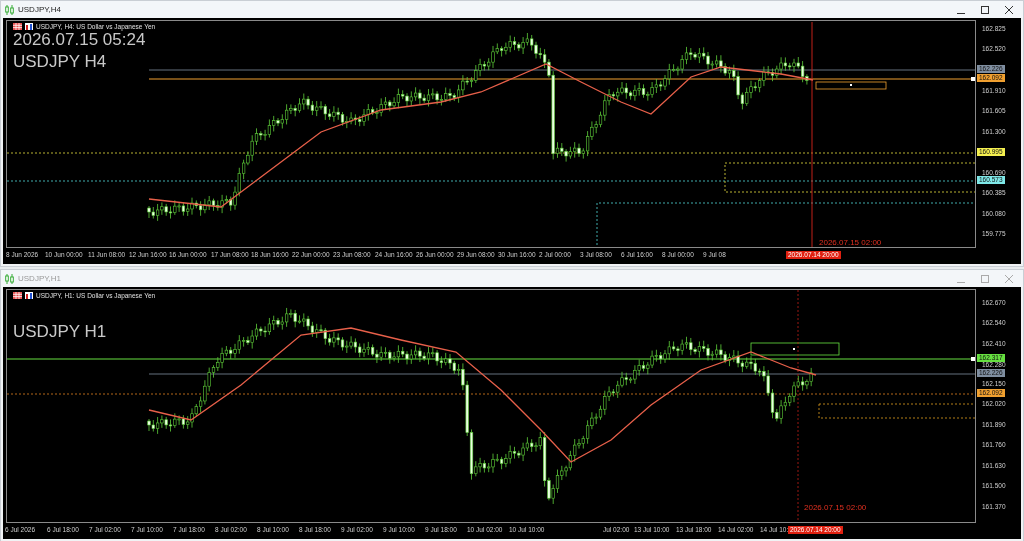 The width and height of the screenshot is (1024, 541). What do you see at coordinates (79, 40) in the screenshot?
I see `chart-overlay-text: 2026.07.15 05:24` at bounding box center [79, 40].